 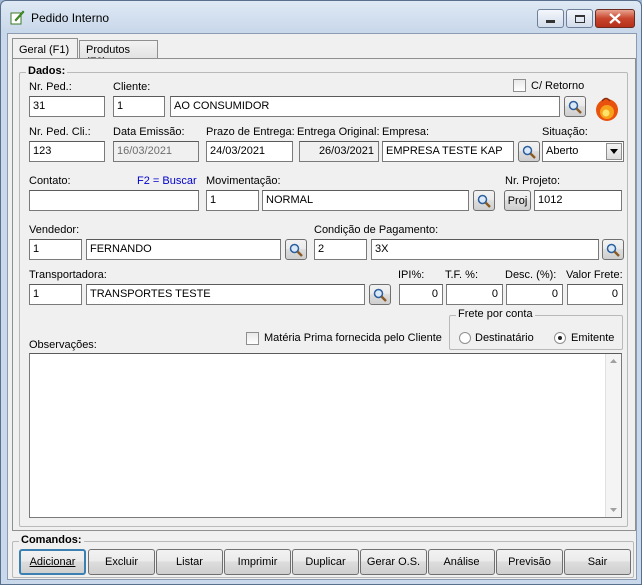 I want to click on vendedor-search-button, so click(x=296, y=249).